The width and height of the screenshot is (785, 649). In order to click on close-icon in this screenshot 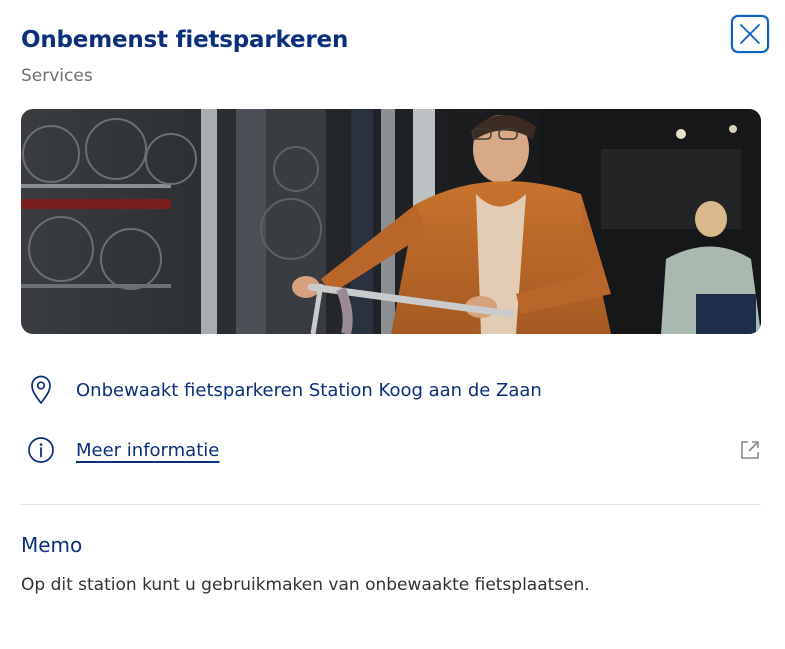, I will do `click(750, 34)`.